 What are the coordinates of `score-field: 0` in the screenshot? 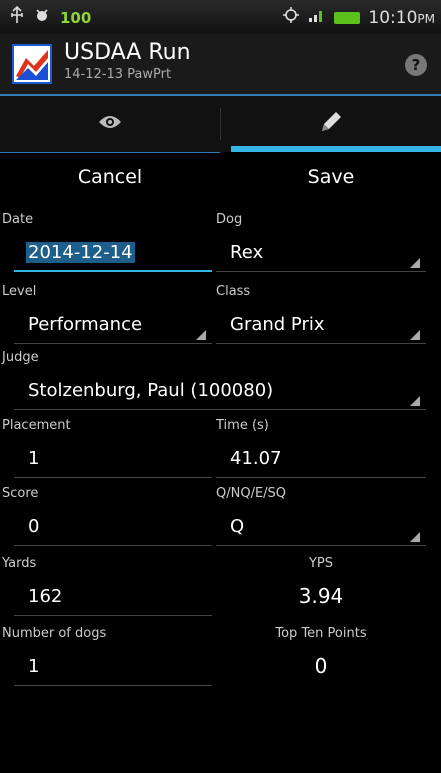 It's located at (113, 529).